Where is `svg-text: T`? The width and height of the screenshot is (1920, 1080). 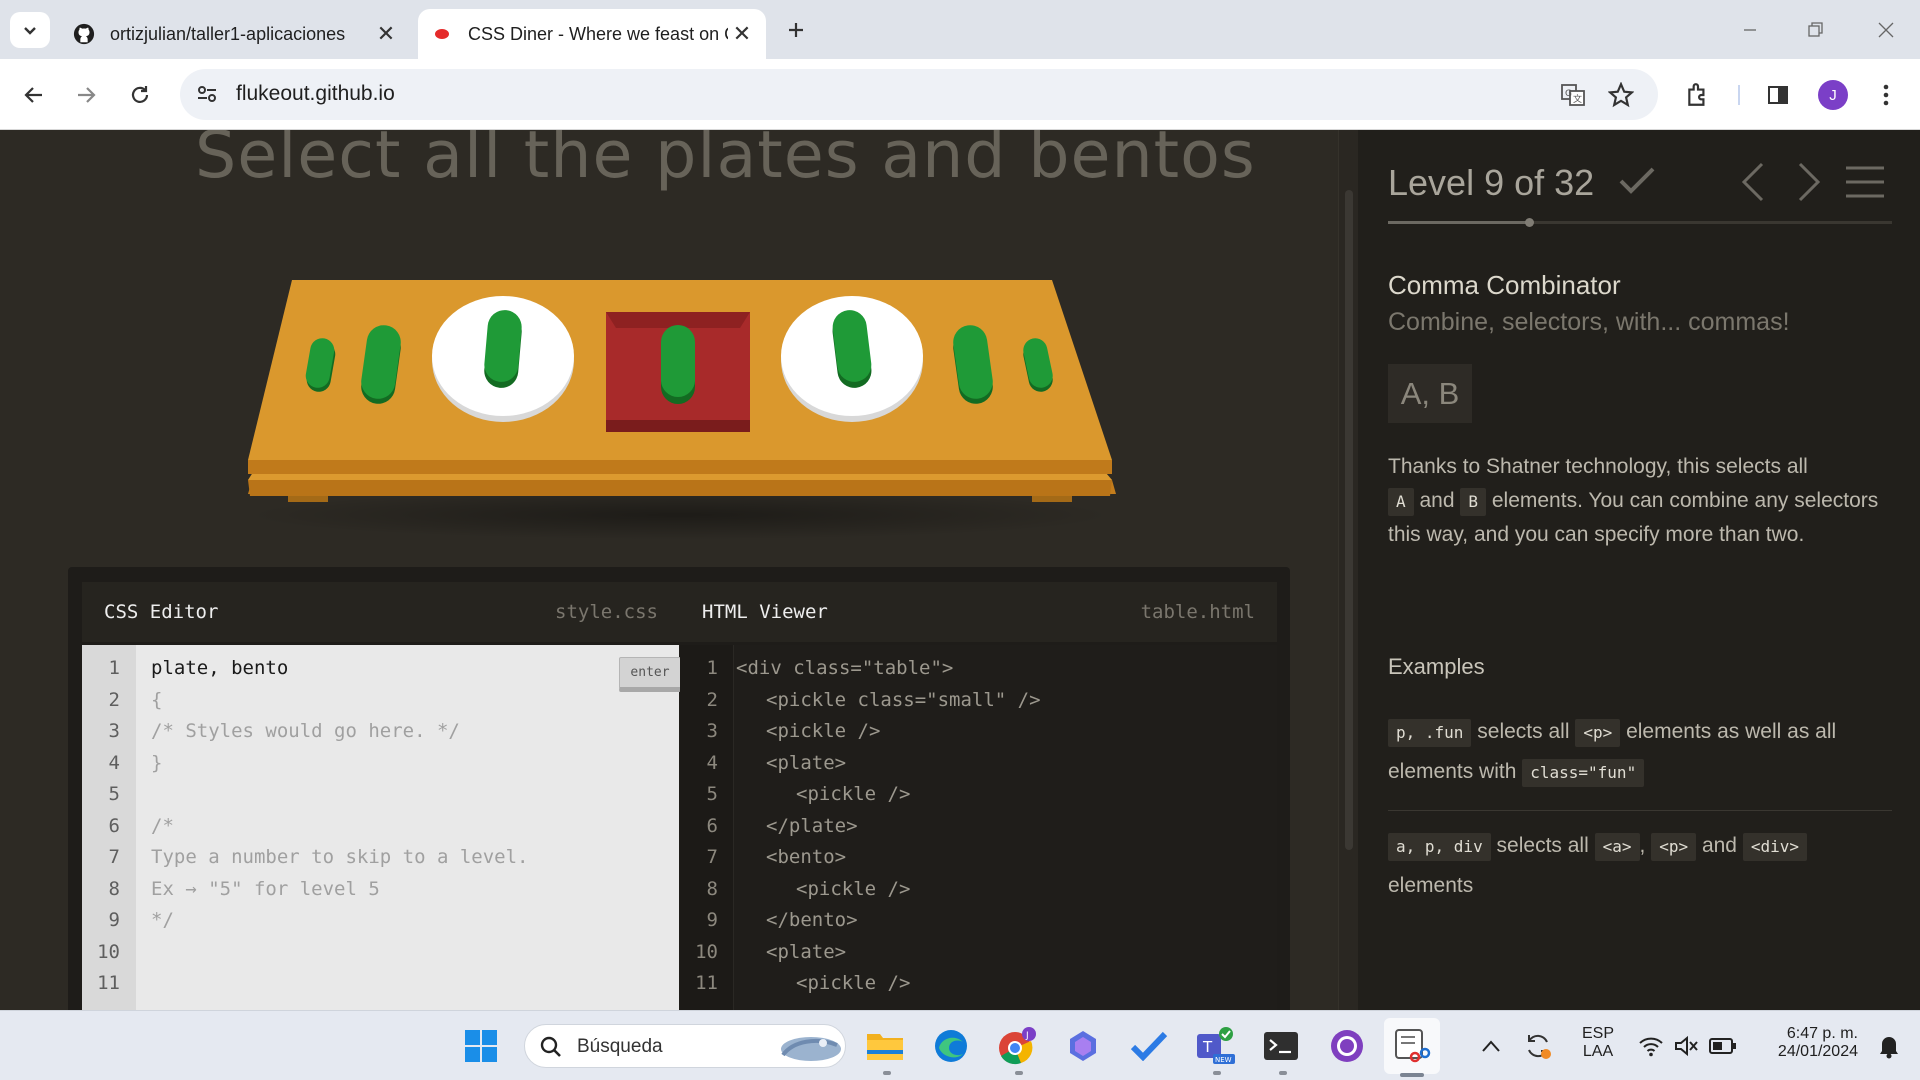 svg-text: T is located at coordinates (1207, 1047).